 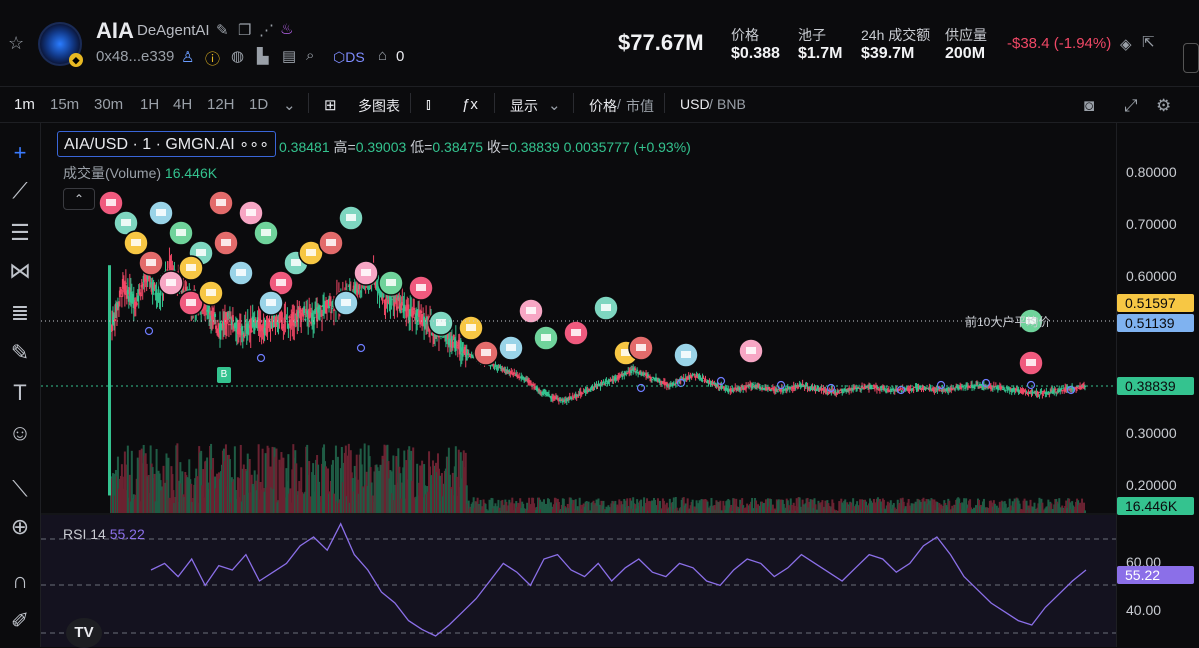 What do you see at coordinates (182, 104) in the screenshot?
I see `interval-4h: 4H` at bounding box center [182, 104].